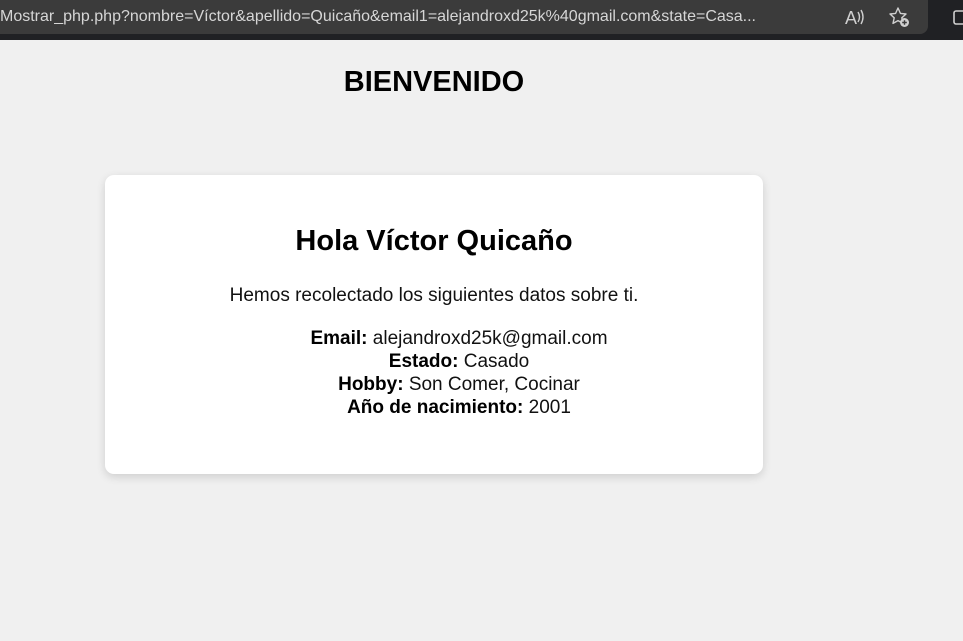 The height and width of the screenshot is (641, 963). I want to click on detail-estado: Estado: Casado, so click(459, 361).